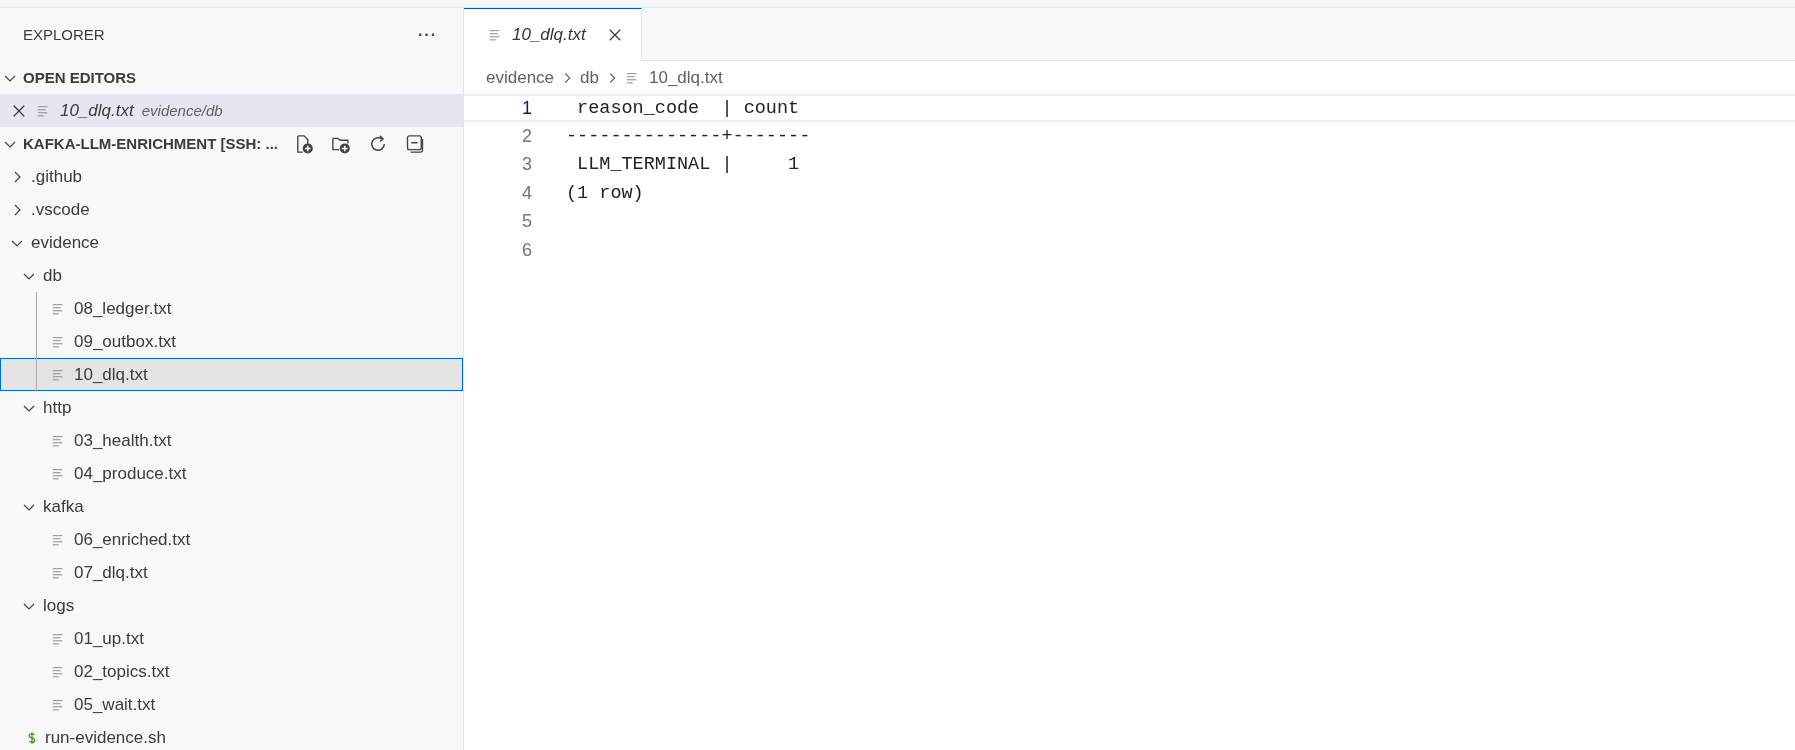  Describe the element at coordinates (527, 165) in the screenshot. I see `line-number: 3` at that location.